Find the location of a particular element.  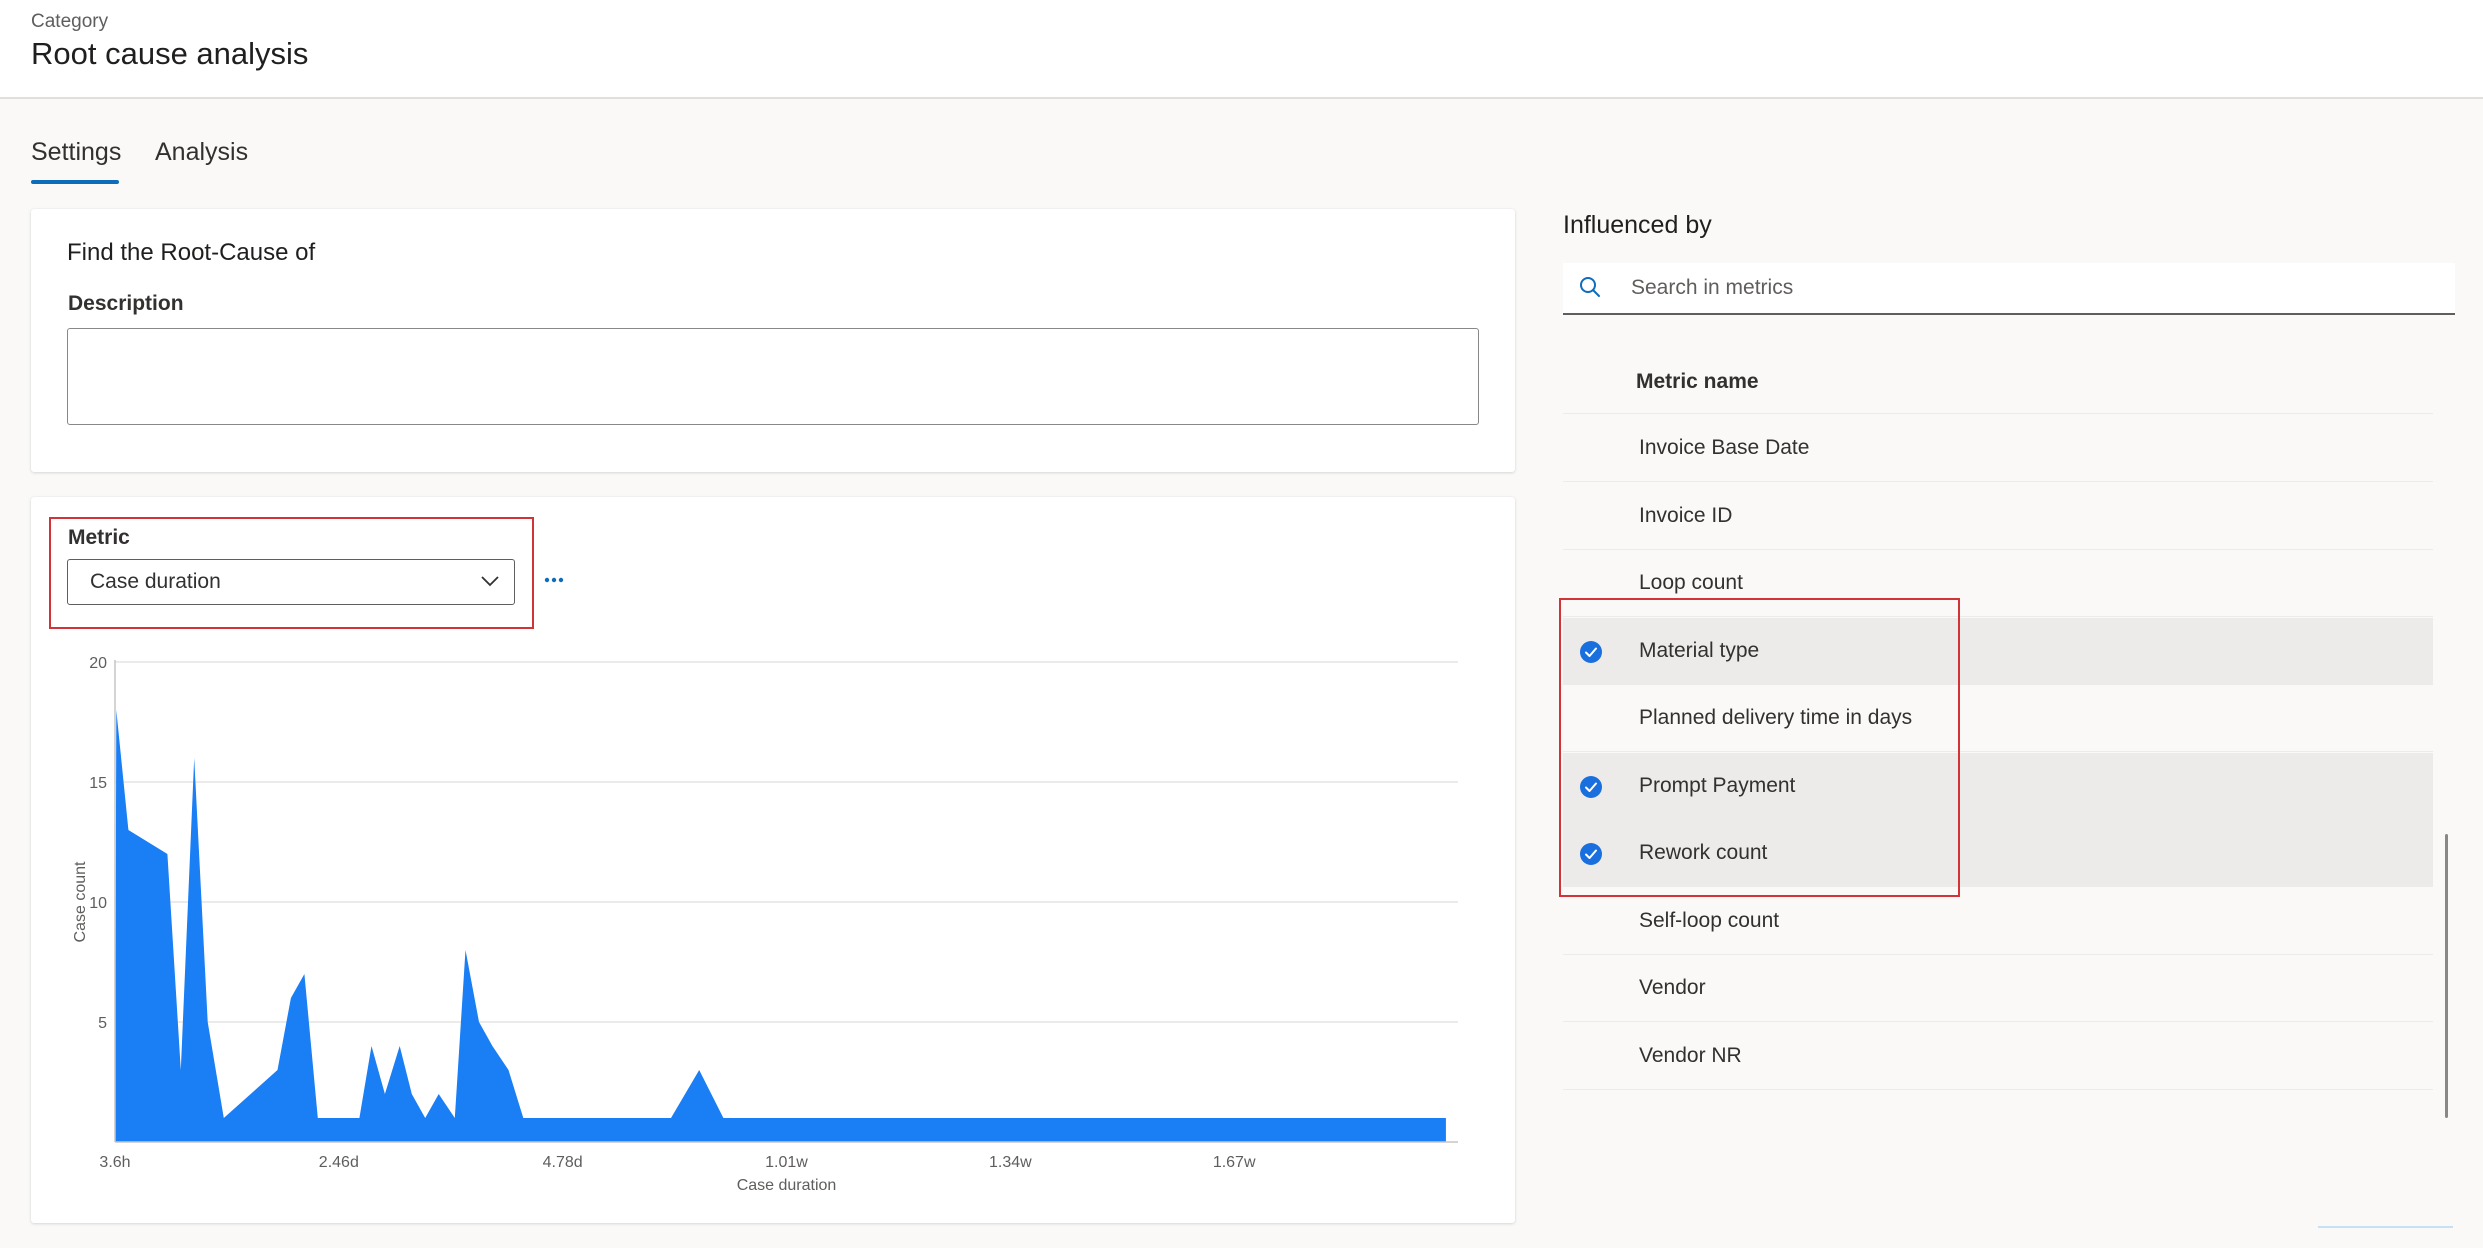

search-icon is located at coordinates (1590, 289).